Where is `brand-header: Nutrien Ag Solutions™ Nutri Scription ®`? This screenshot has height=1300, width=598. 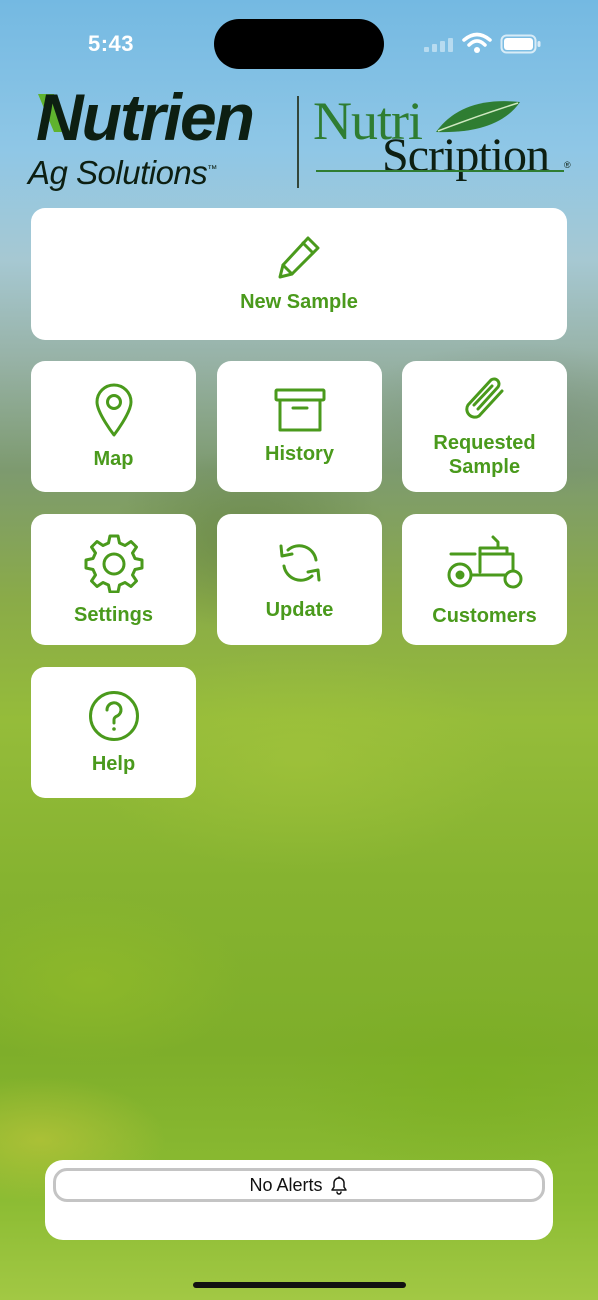 brand-header: Nutrien Ag Solutions™ Nutri Scription ® is located at coordinates (299, 142).